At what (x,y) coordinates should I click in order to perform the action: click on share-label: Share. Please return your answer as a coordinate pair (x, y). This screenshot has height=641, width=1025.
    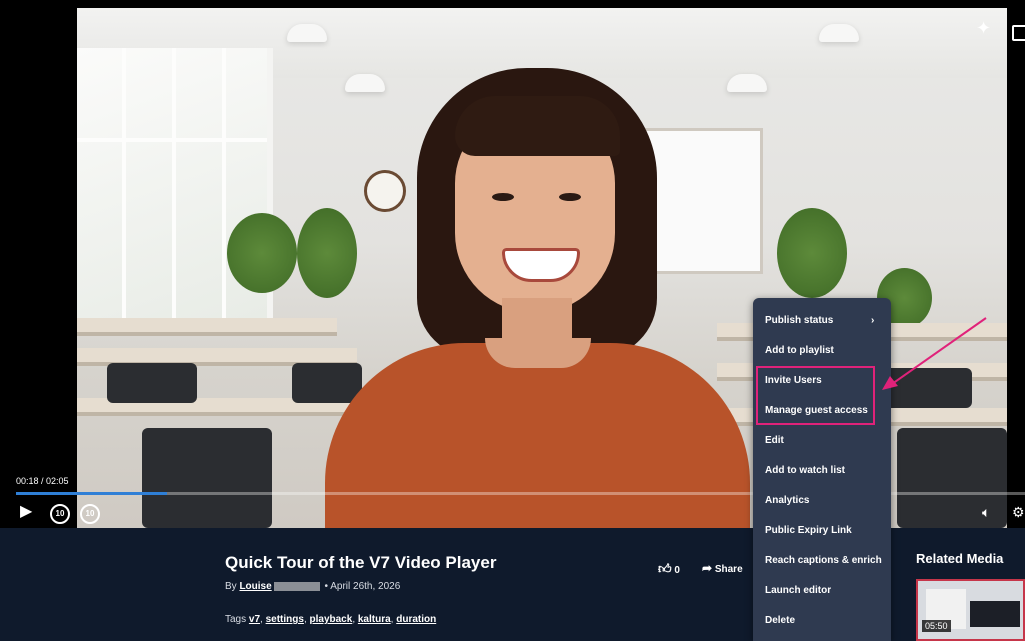
    Looking at the image, I should click on (728, 569).